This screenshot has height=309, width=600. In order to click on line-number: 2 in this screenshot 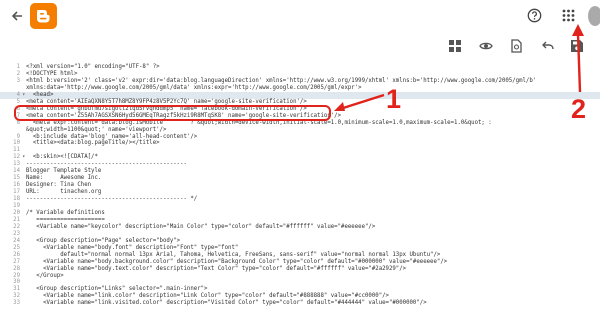, I will do `click(18, 73)`.